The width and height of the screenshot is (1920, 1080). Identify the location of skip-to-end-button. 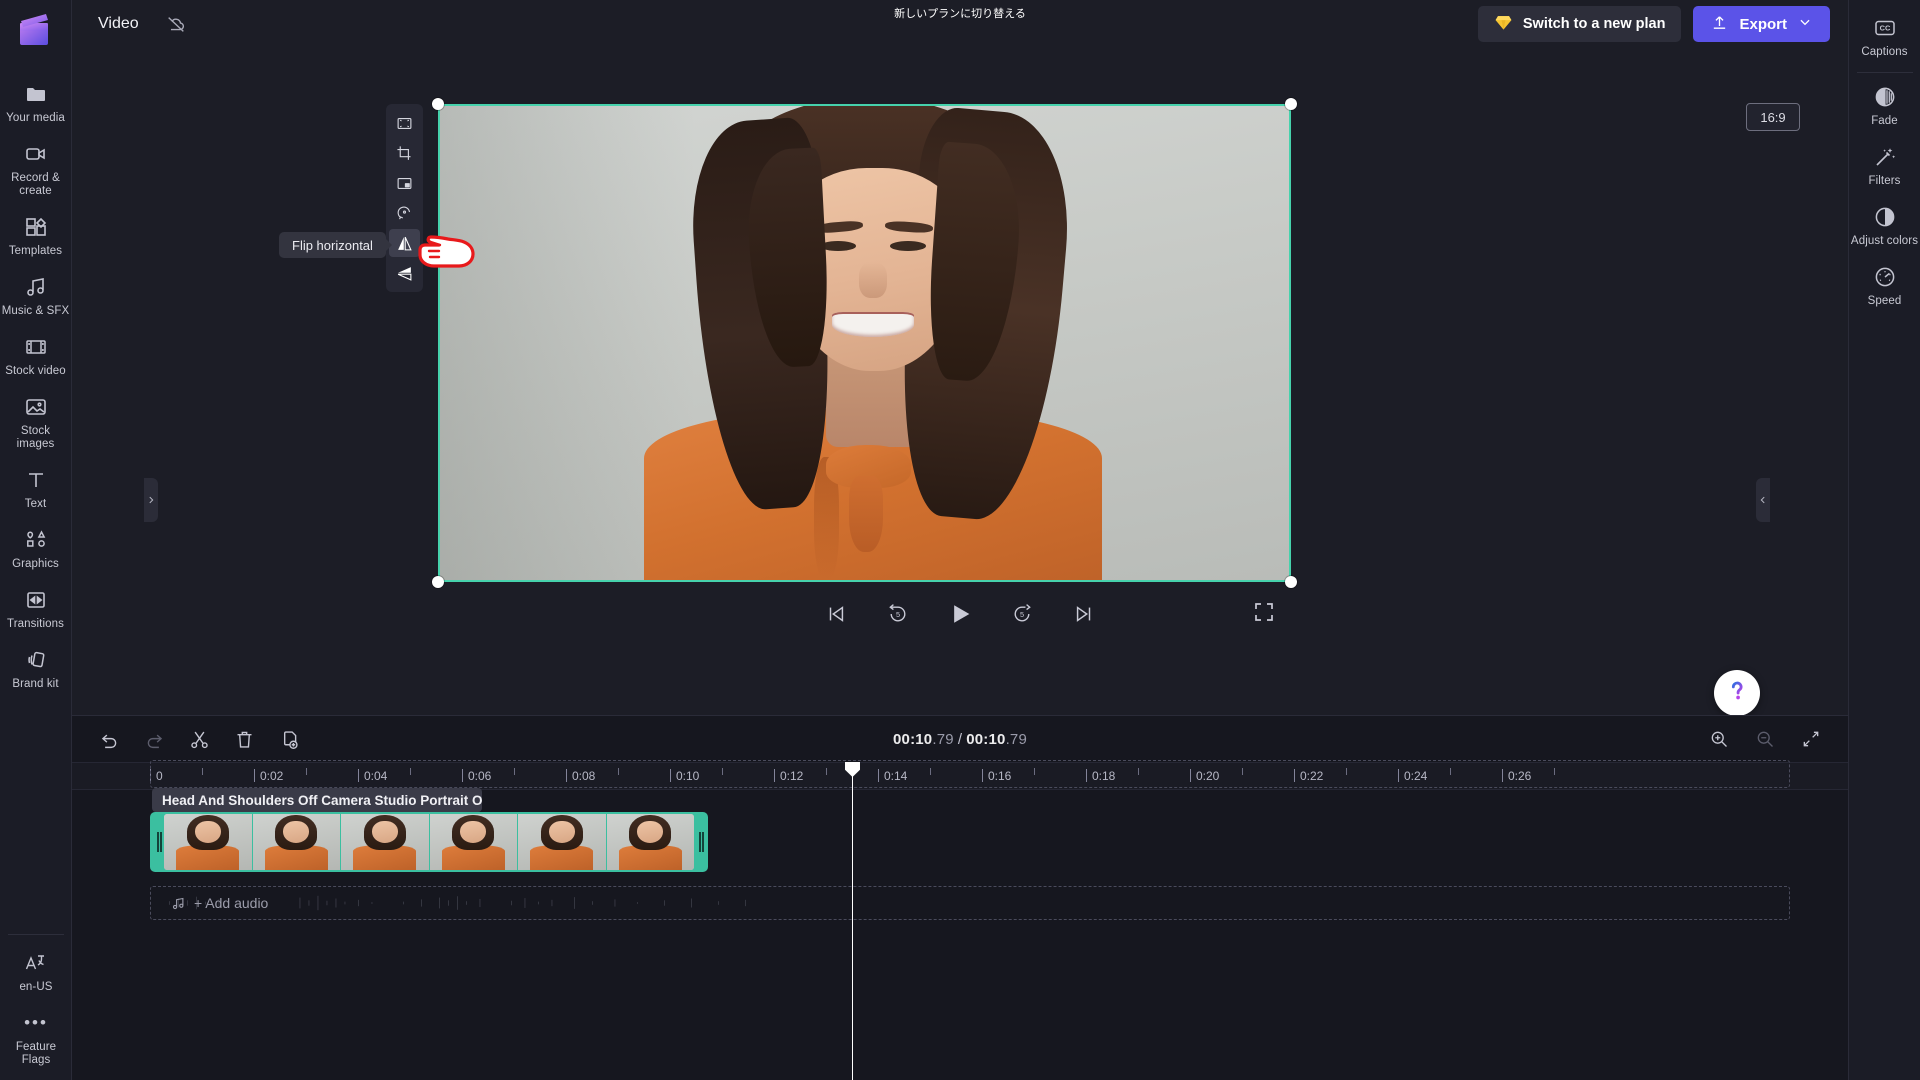
(1084, 614).